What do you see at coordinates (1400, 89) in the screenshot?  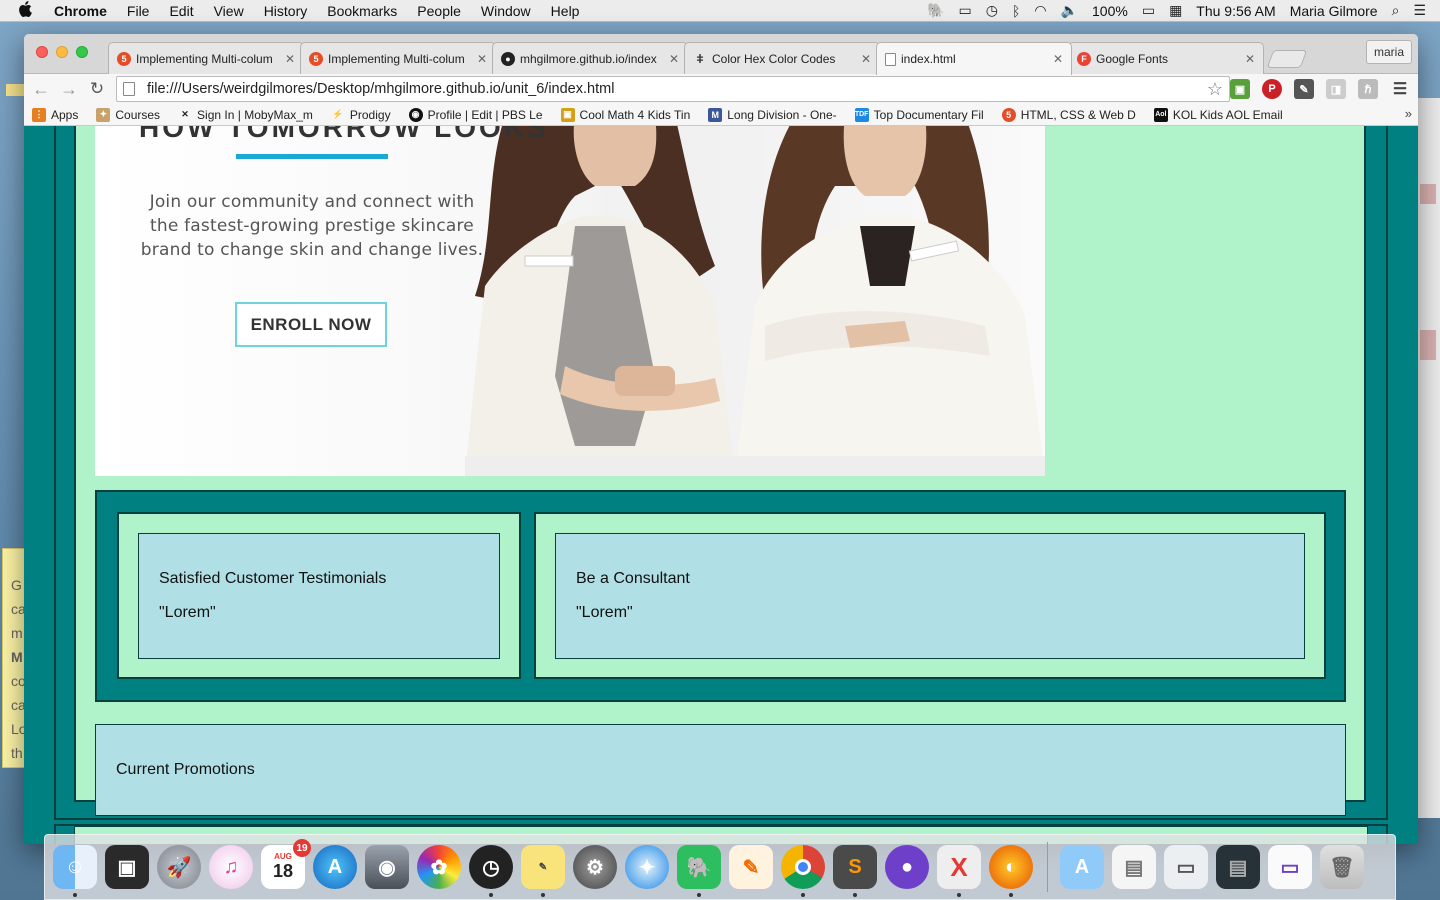 I see `chrome-menu-icon: ☰` at bounding box center [1400, 89].